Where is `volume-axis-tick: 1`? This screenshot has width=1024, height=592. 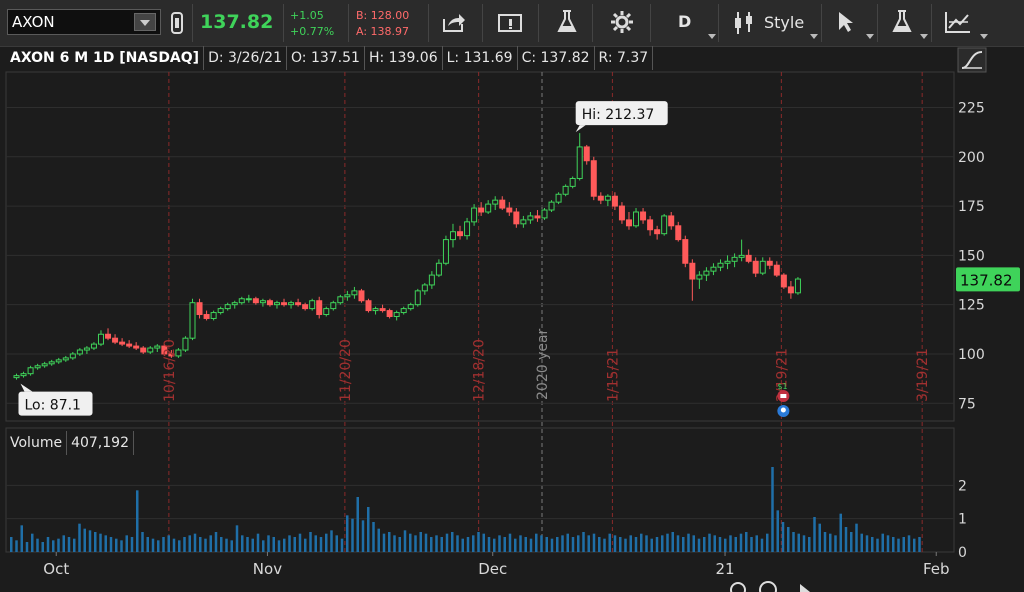 volume-axis-tick: 1 is located at coordinates (962, 520).